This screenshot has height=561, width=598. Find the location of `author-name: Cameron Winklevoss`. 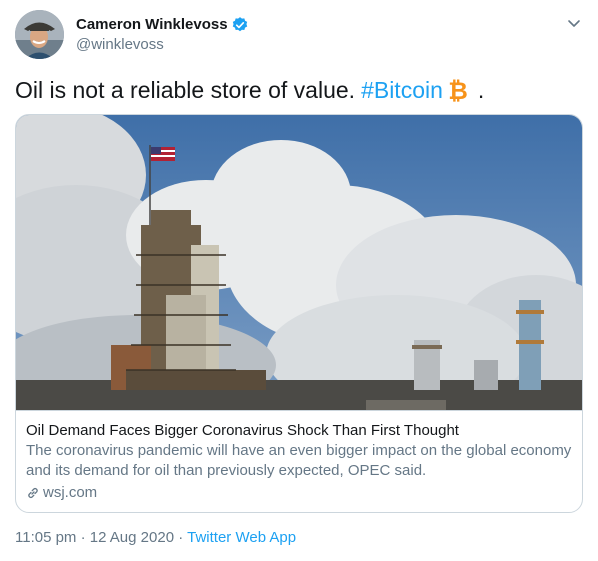

author-name: Cameron Winklevoss is located at coordinates (152, 24).